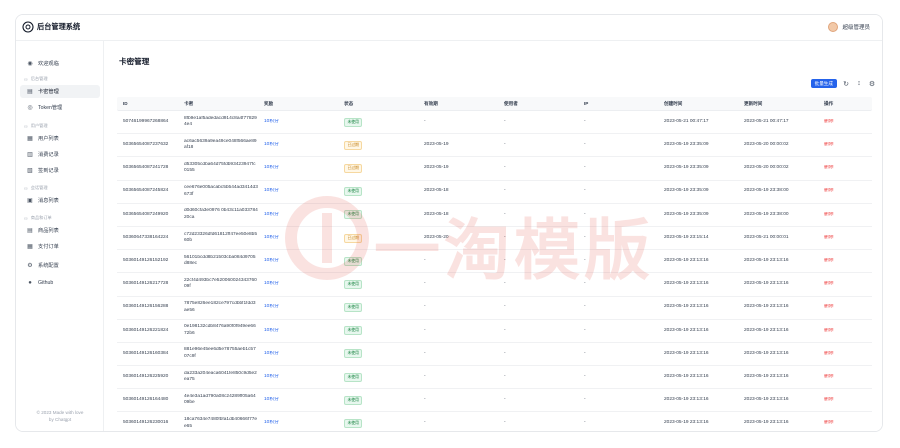  What do you see at coordinates (60, 246) in the screenshot?
I see `sidebar-item-orders: ▦ 支付订单` at bounding box center [60, 246].